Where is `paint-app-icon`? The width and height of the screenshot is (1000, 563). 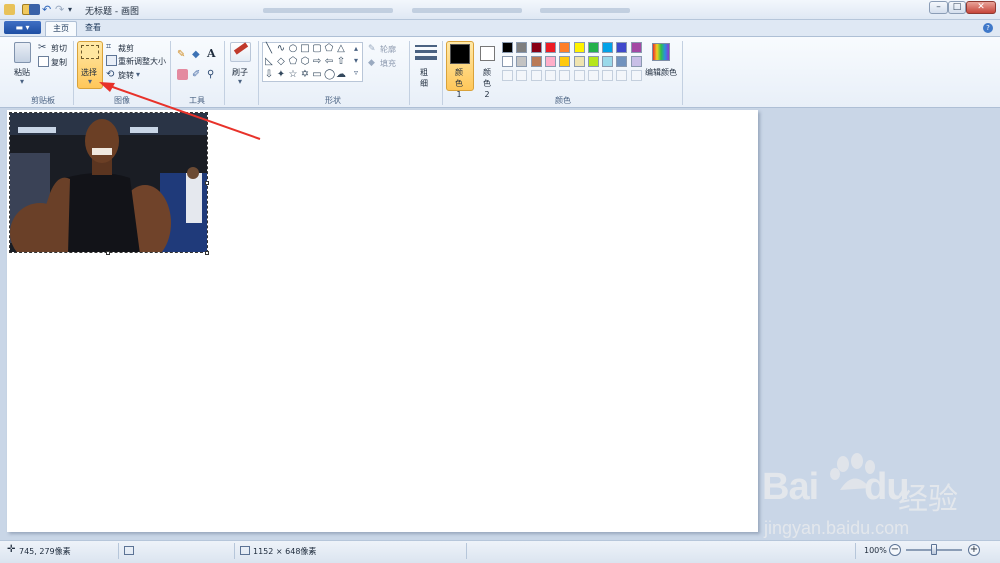 paint-app-icon is located at coordinates (9, 9).